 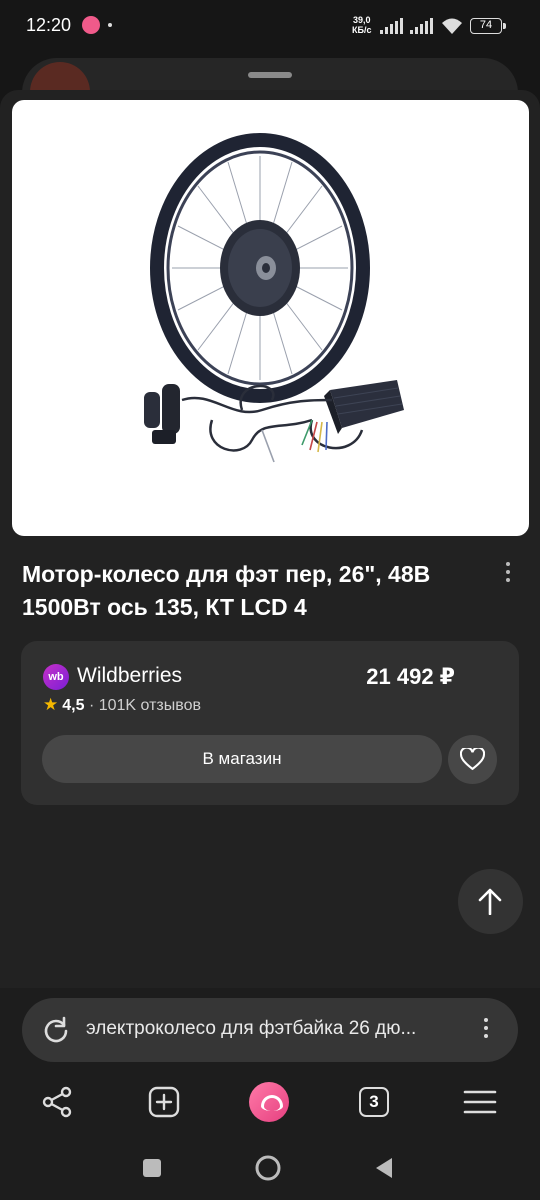 I want to click on signal-2-icon, so click(x=422, y=26).